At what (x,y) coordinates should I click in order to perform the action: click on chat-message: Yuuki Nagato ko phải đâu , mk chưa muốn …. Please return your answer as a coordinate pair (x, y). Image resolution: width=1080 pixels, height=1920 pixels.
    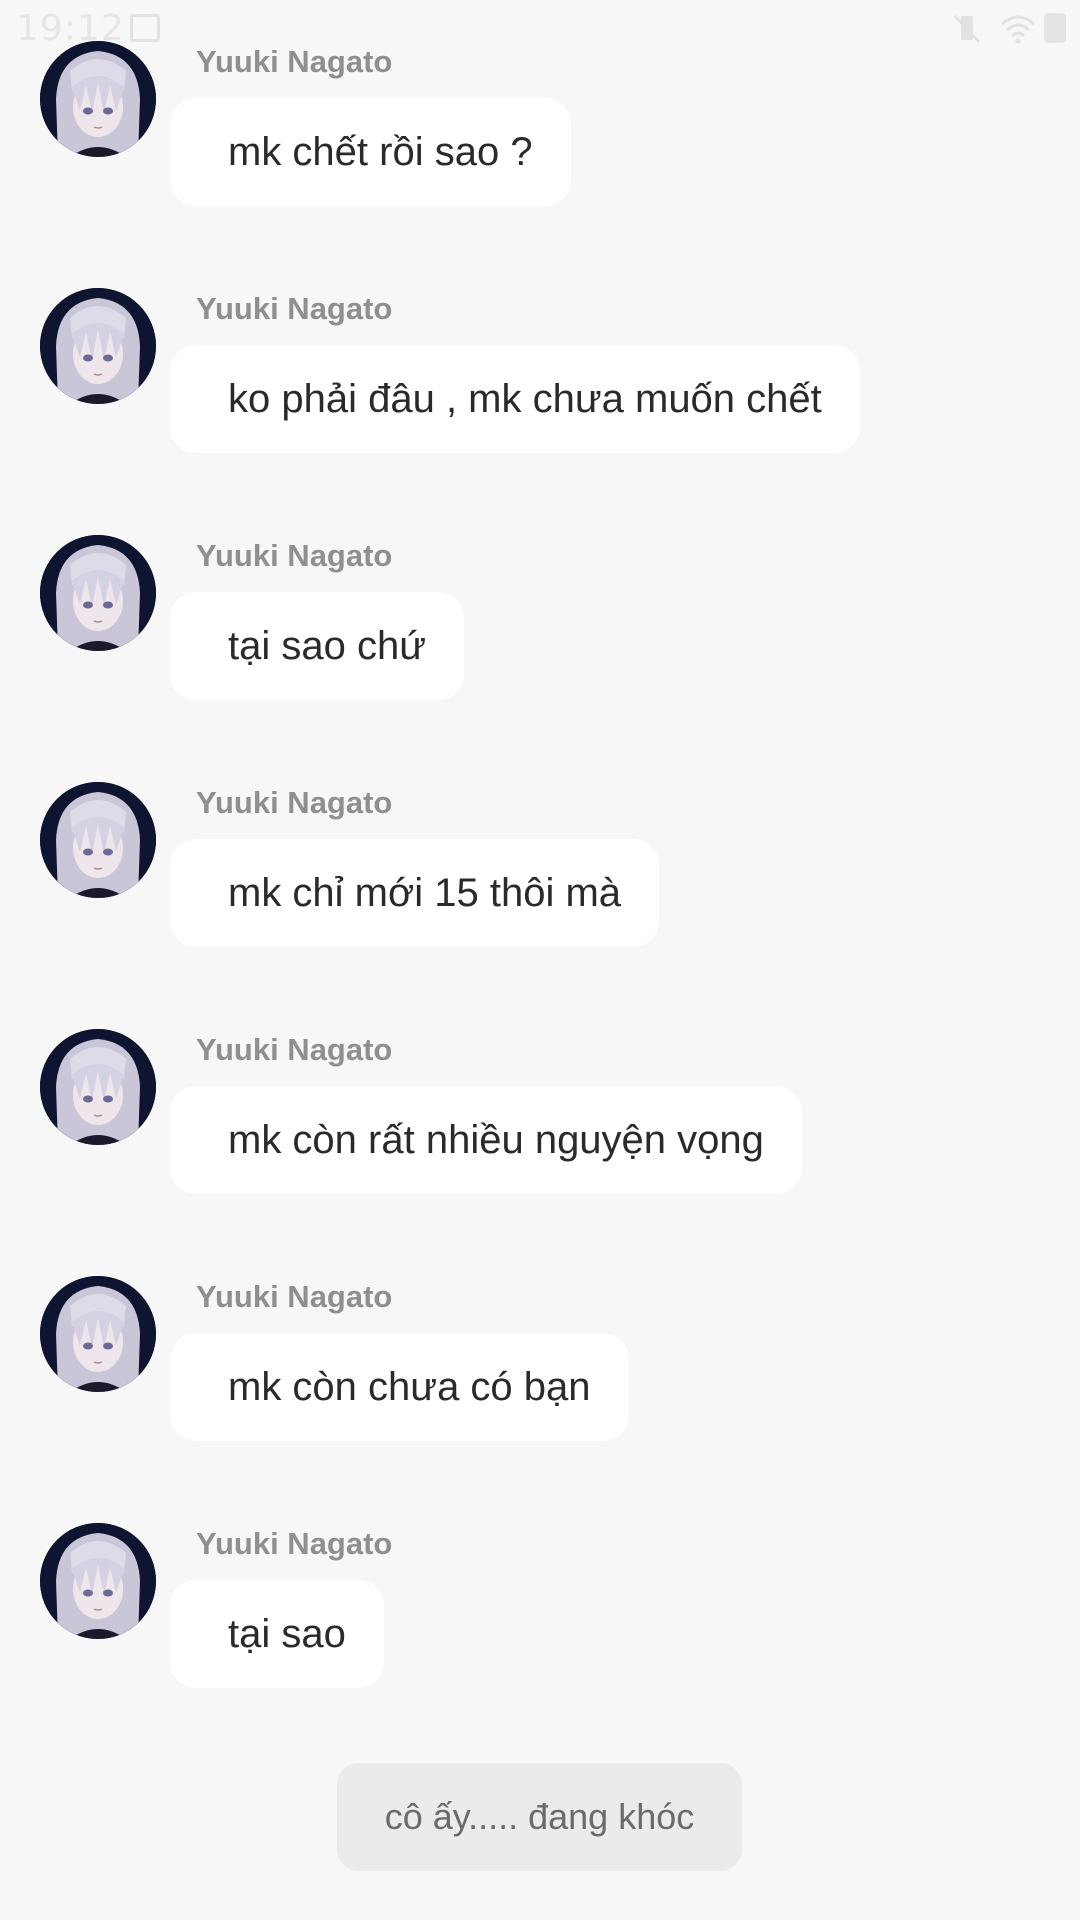
    Looking at the image, I should click on (540, 353).